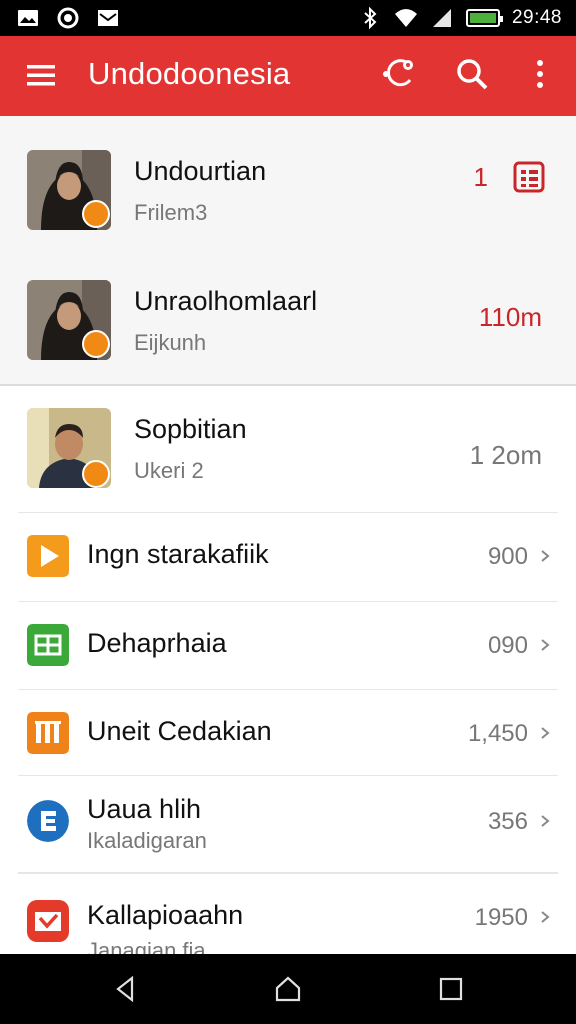 This screenshot has height=1024, width=576. Describe the element at coordinates (169, 470) in the screenshot. I see `profile-subtitle: Ukeri 2` at that location.